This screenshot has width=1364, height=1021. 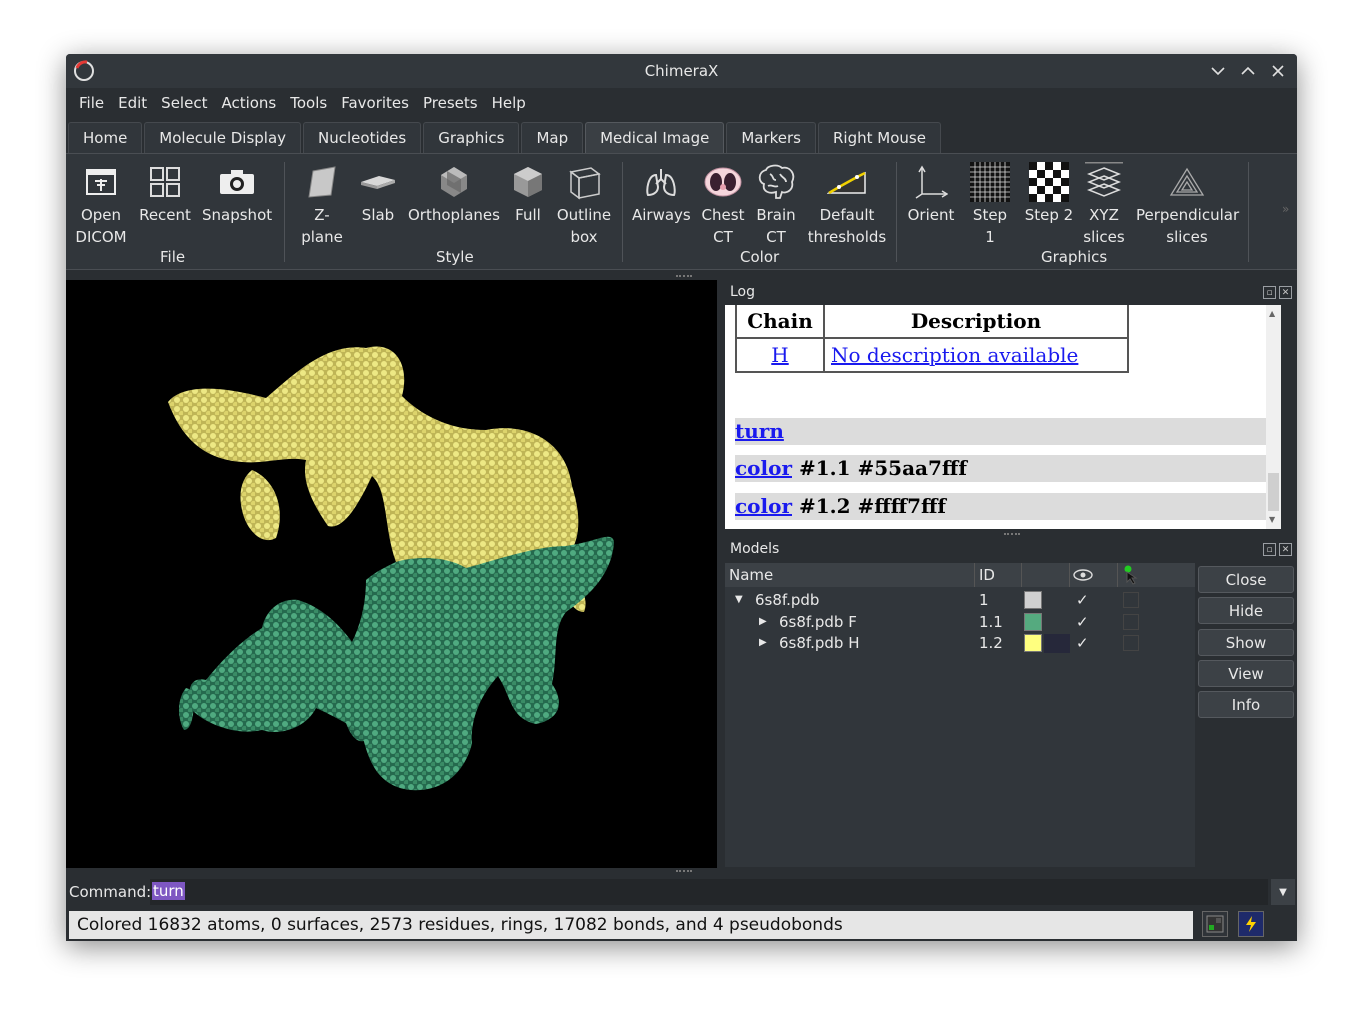 What do you see at coordinates (237, 193) in the screenshot?
I see `snapshot-button: Snapshot` at bounding box center [237, 193].